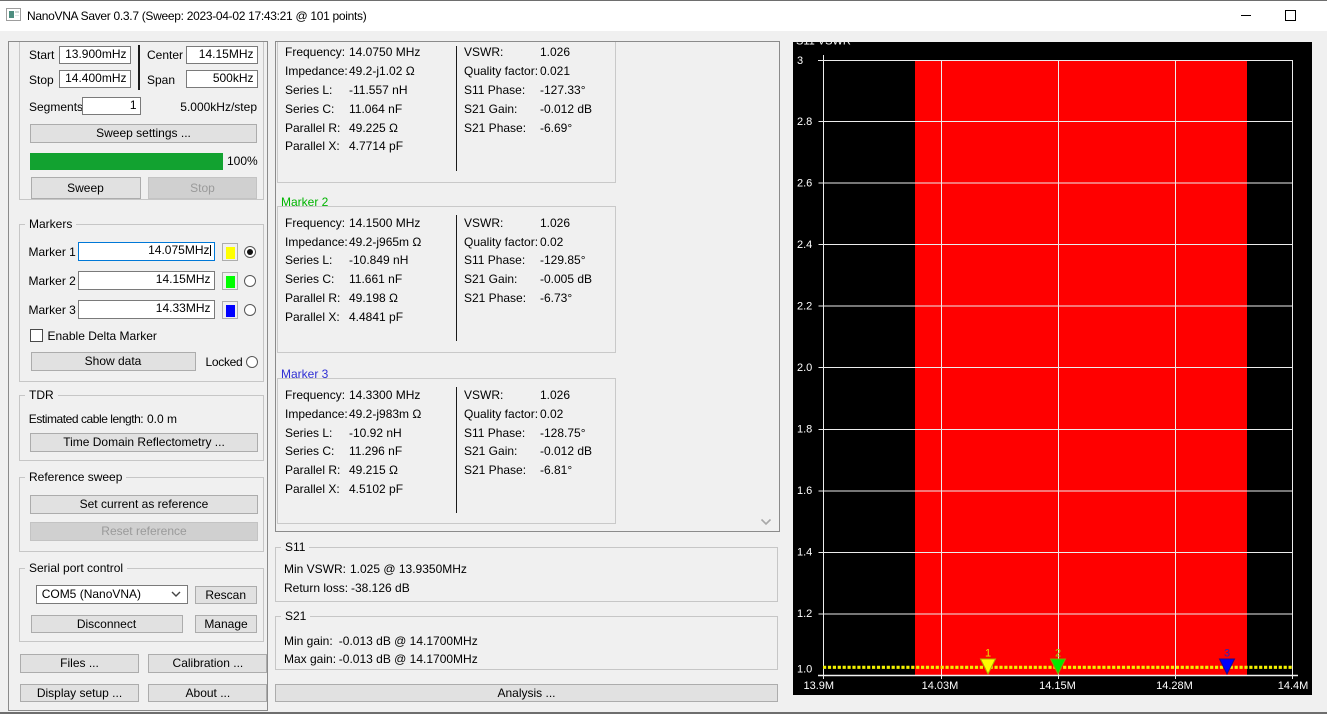  Describe the element at coordinates (804, 553) in the screenshot. I see `svg-text: 1.4` at that location.